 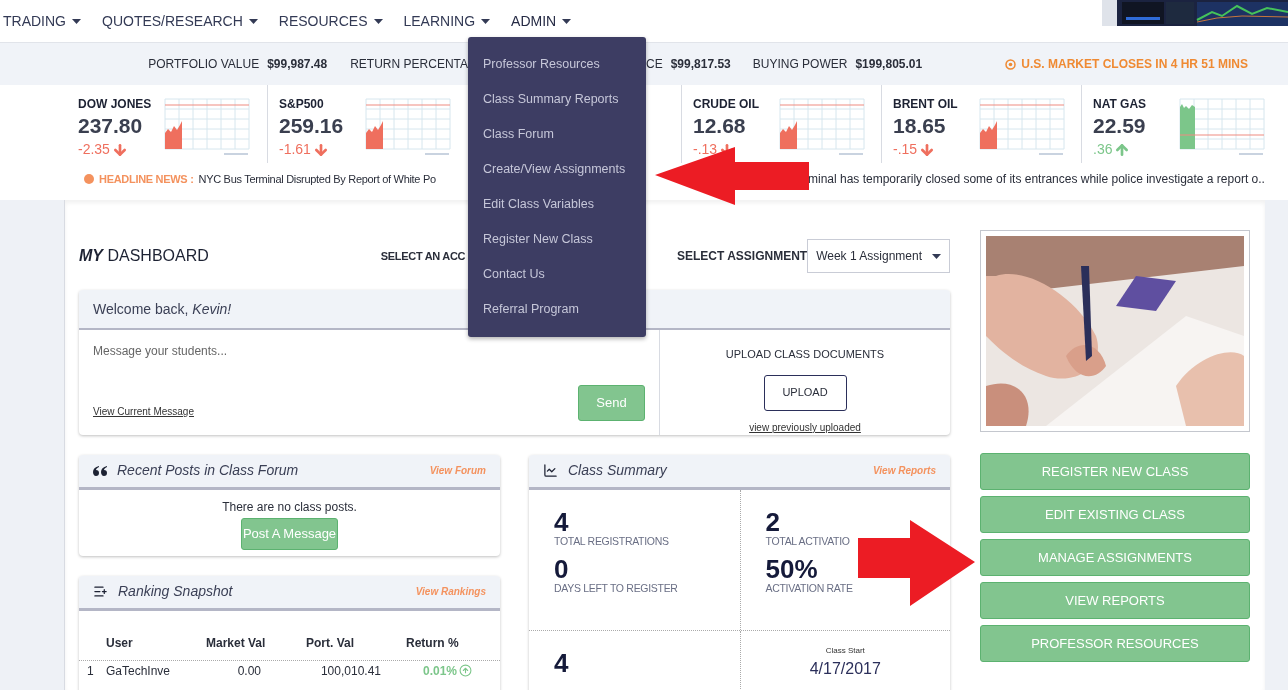 What do you see at coordinates (175, 591) in the screenshot?
I see `card-title: Ranking Snapshot` at bounding box center [175, 591].